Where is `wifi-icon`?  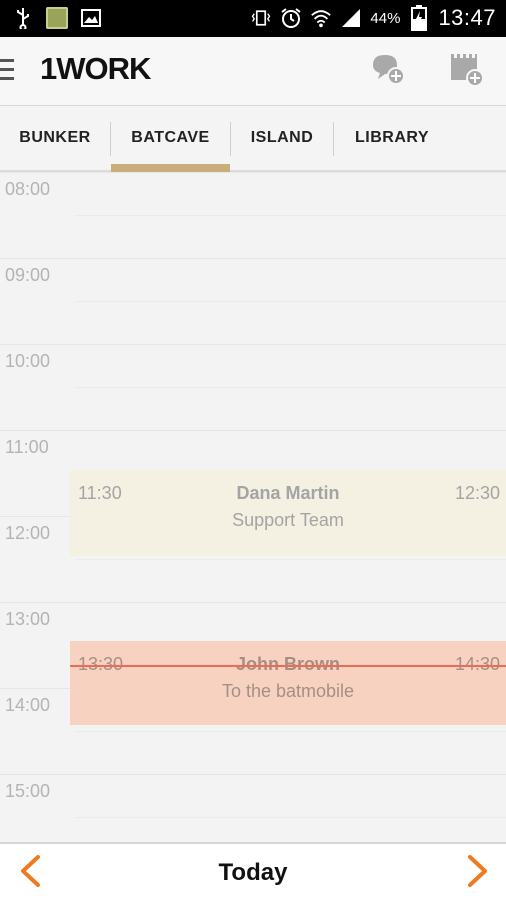
wifi-icon is located at coordinates (321, 18).